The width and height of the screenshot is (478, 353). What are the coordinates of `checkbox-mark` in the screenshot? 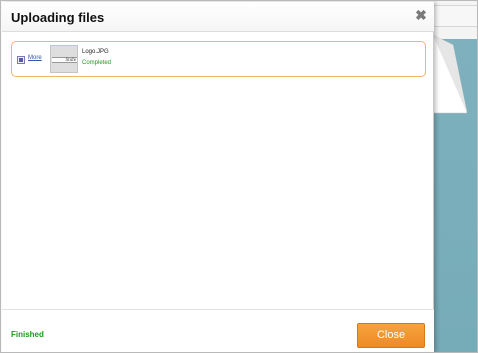 It's located at (21, 60).